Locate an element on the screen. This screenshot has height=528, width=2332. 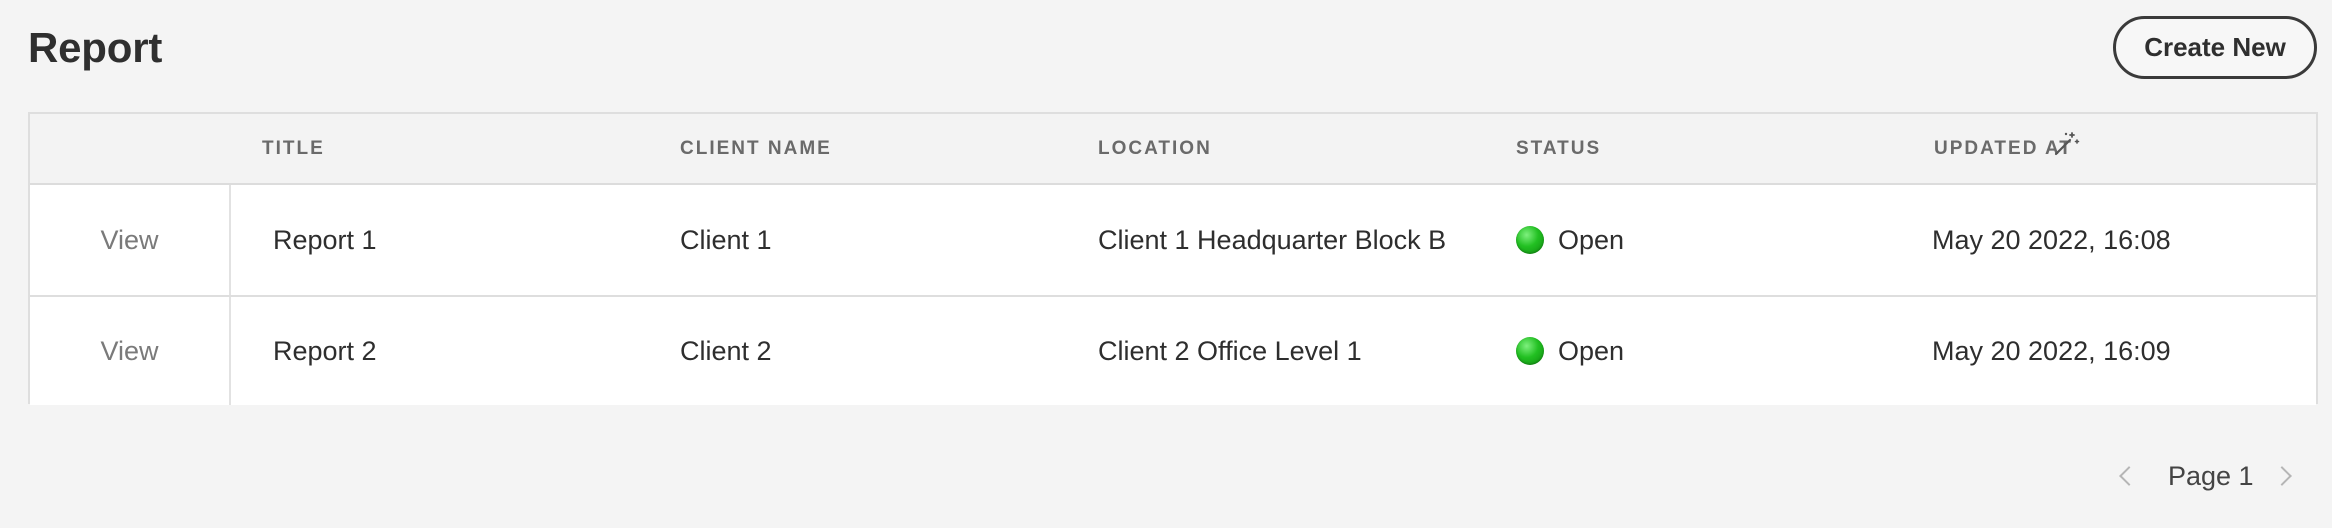
column-header-location: LOCATION is located at coordinates (1155, 149).